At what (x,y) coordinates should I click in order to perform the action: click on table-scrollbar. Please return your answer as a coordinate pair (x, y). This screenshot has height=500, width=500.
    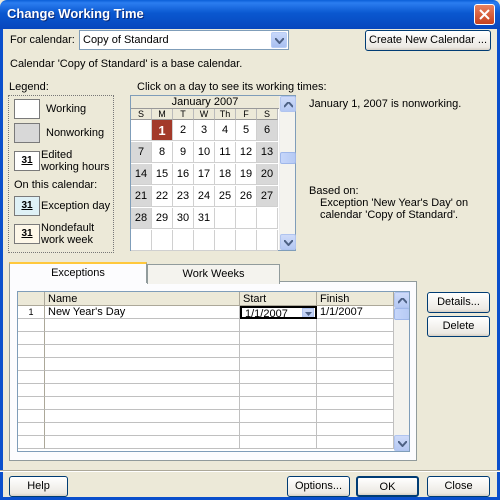
    Looking at the image, I should click on (401, 371).